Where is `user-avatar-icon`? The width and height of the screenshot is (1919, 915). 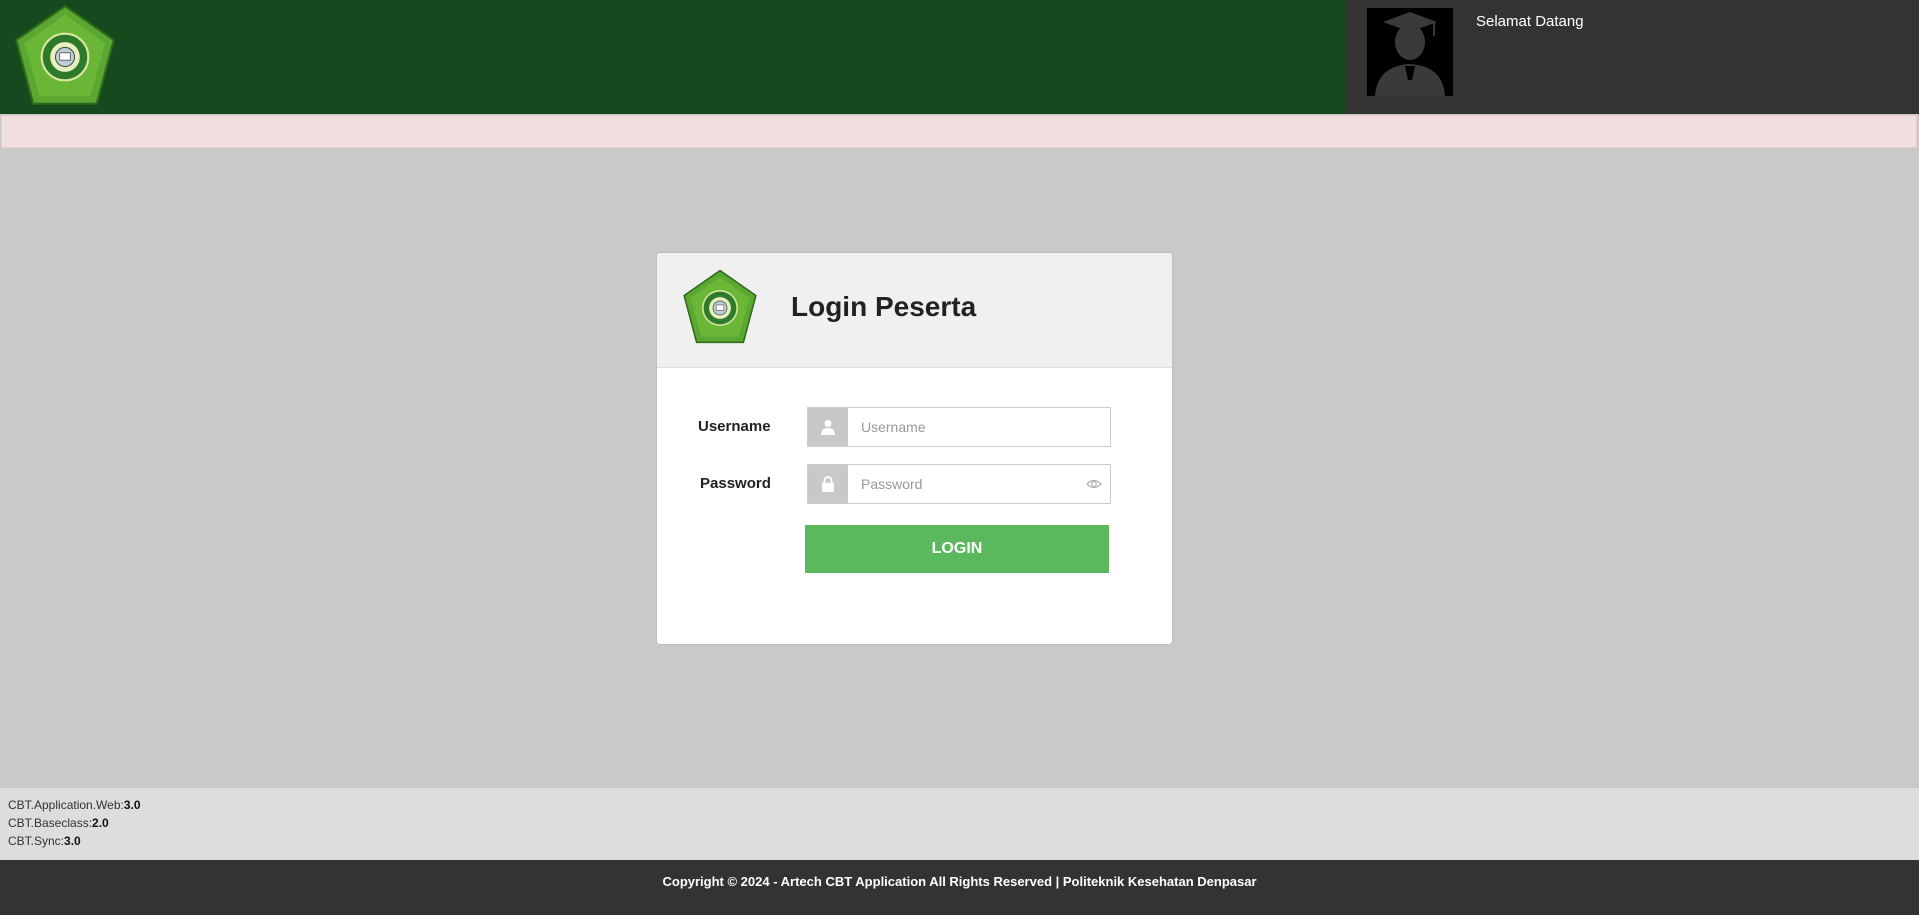
user-avatar-icon is located at coordinates (1410, 52).